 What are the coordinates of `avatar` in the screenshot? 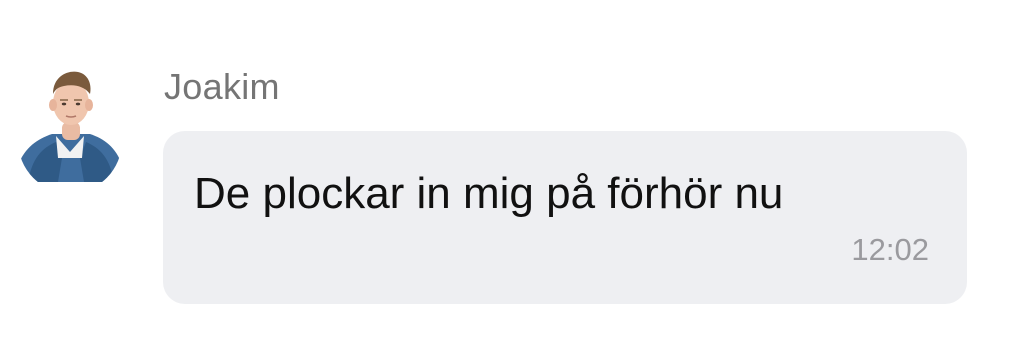 It's located at (71, 124).